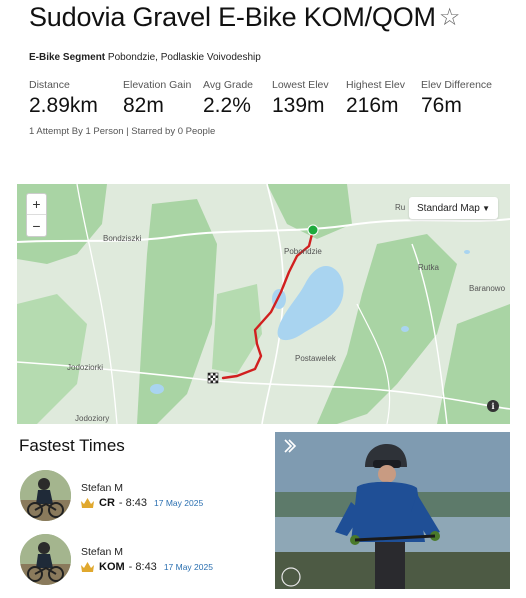 This screenshot has height=598, width=526. Describe the element at coordinates (213, 378) in the screenshot. I see `finish-flag-icon` at that location.